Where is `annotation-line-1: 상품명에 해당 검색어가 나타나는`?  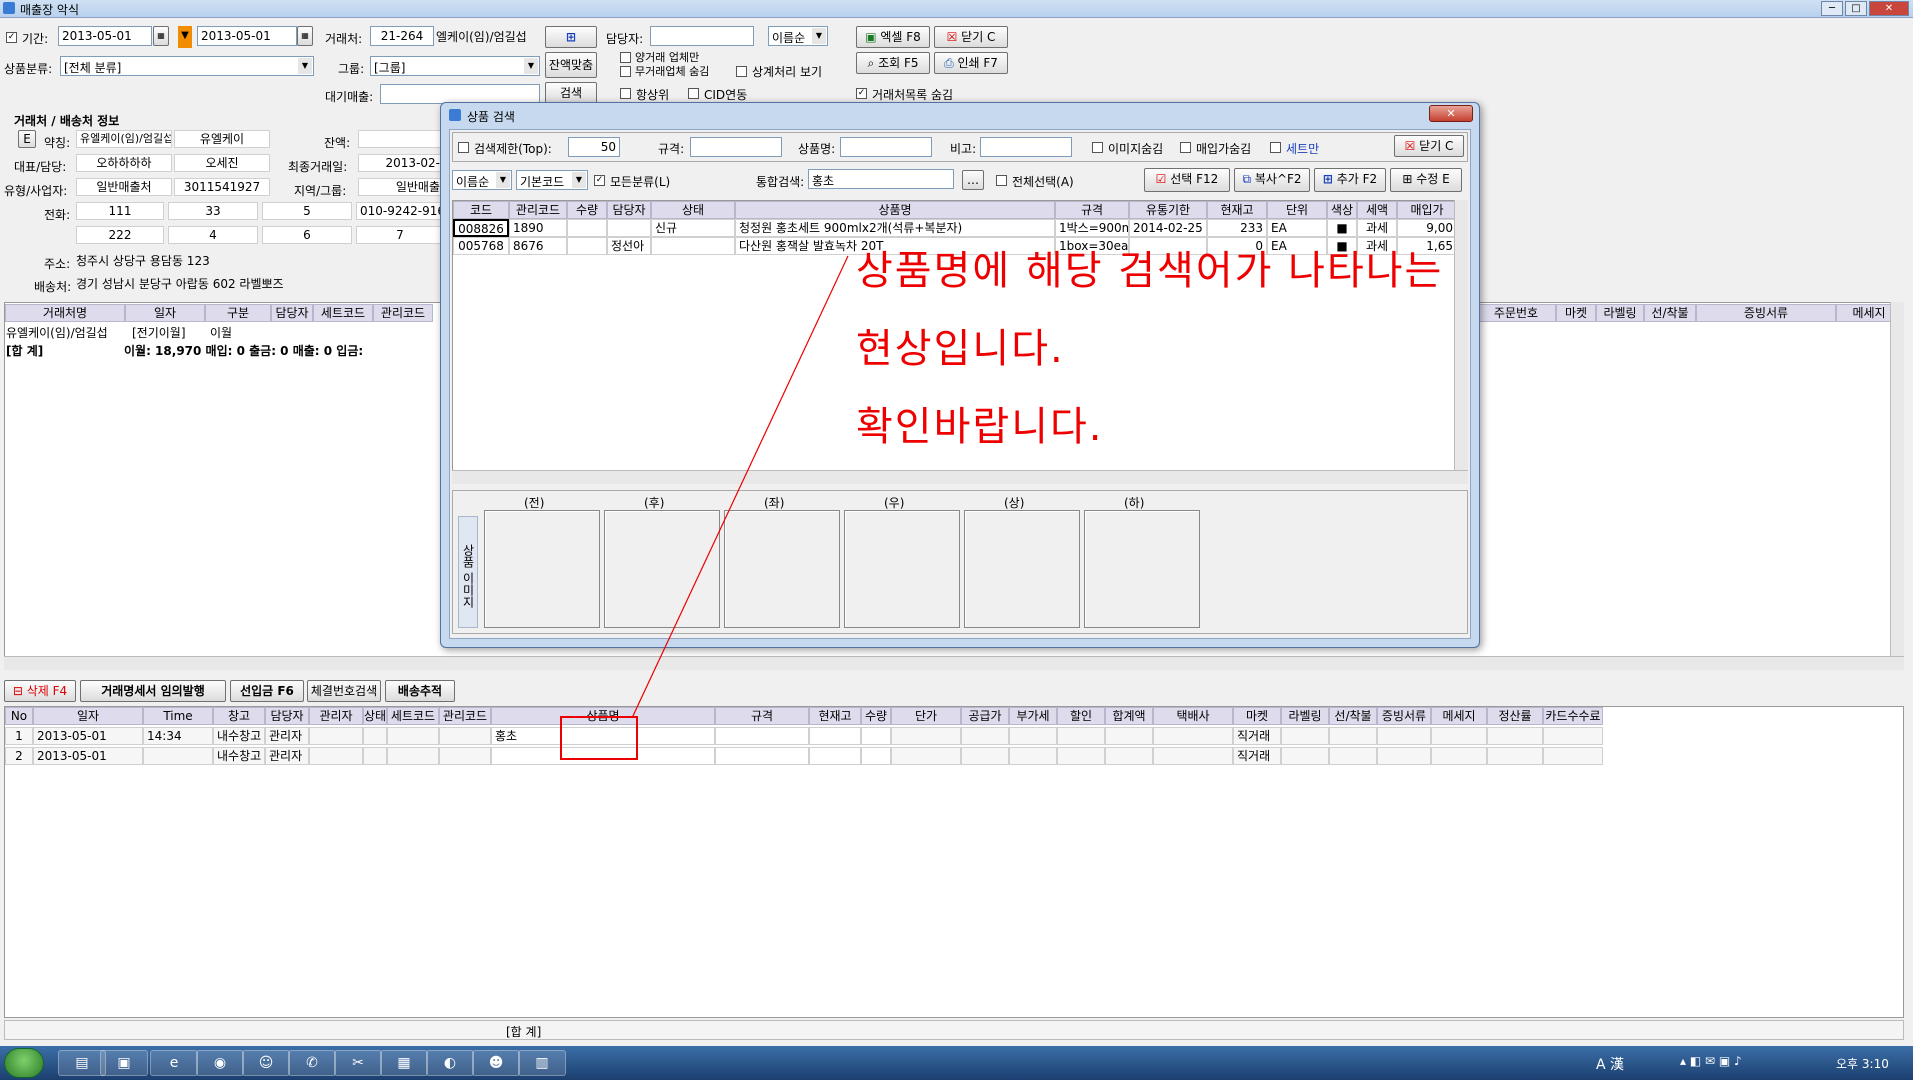 annotation-line-1: 상품명에 해당 검색어가 나타나는 is located at coordinates (1150, 271).